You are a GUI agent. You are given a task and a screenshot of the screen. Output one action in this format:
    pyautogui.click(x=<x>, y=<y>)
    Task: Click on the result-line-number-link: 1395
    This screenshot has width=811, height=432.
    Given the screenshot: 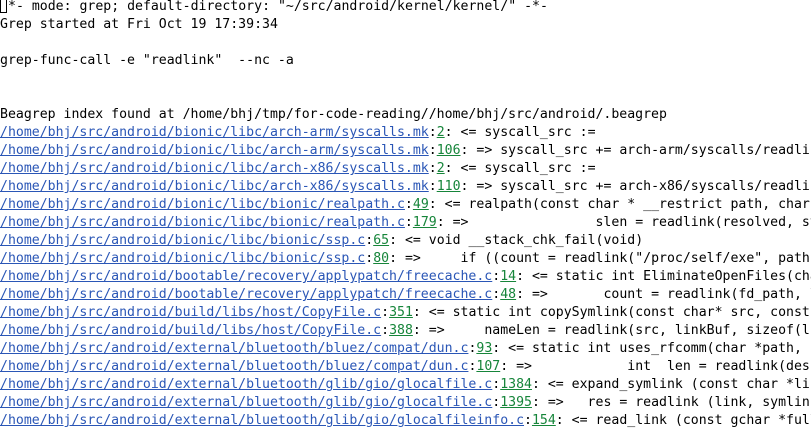 What is the action you would take?
    pyautogui.click(x=516, y=402)
    